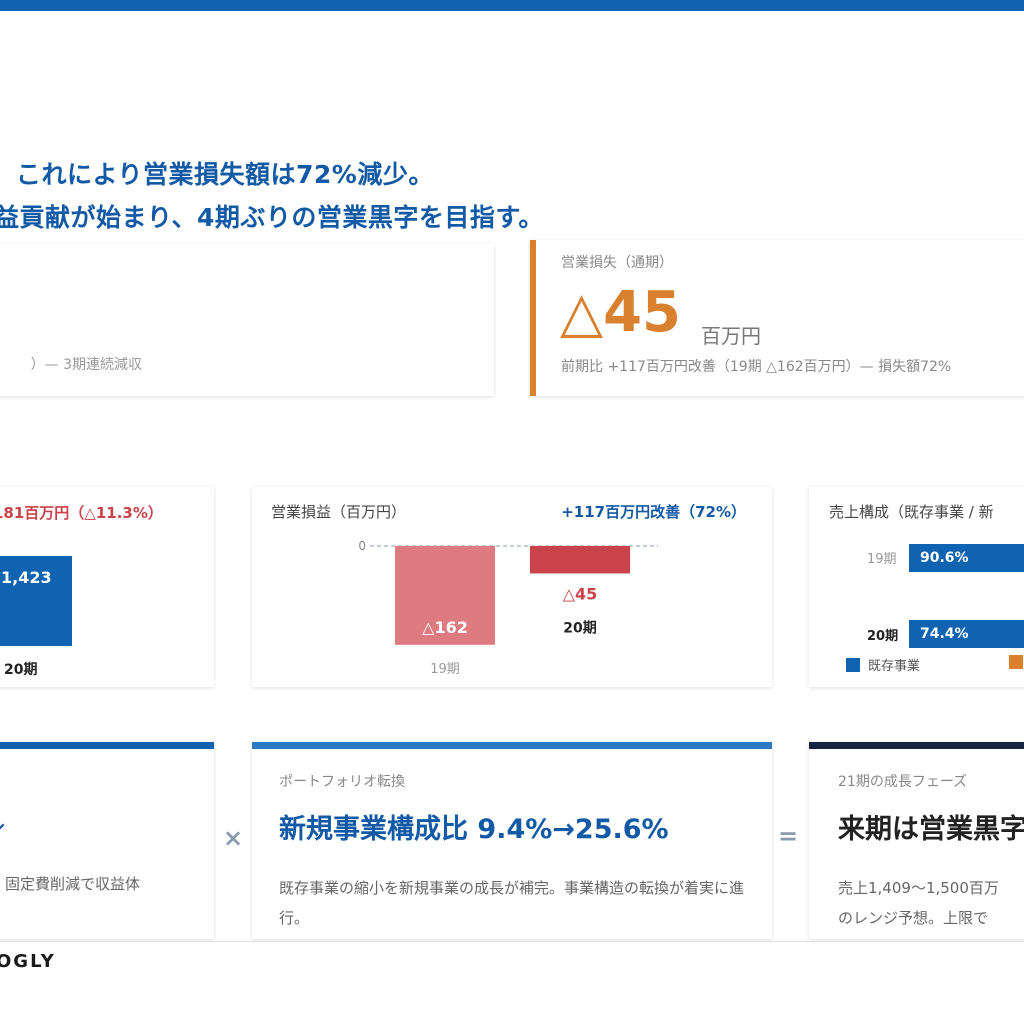 The width and height of the screenshot is (1024, 1024). What do you see at coordinates (617, 263) in the screenshot?
I see `kpi-operating-label: 営業損失（通期）` at bounding box center [617, 263].